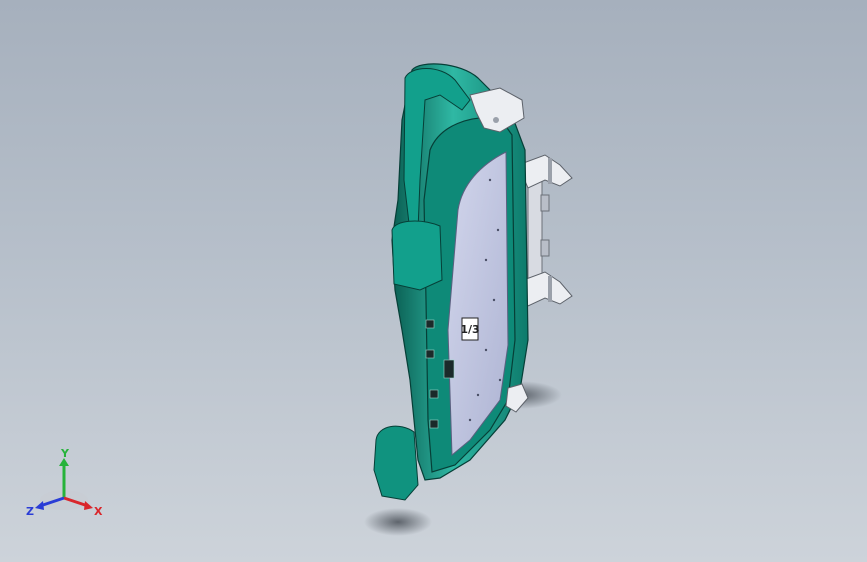 This screenshot has width=867, height=562. Describe the element at coordinates (417, 255) in the screenshot. I see `strap-cuff-upper` at that location.